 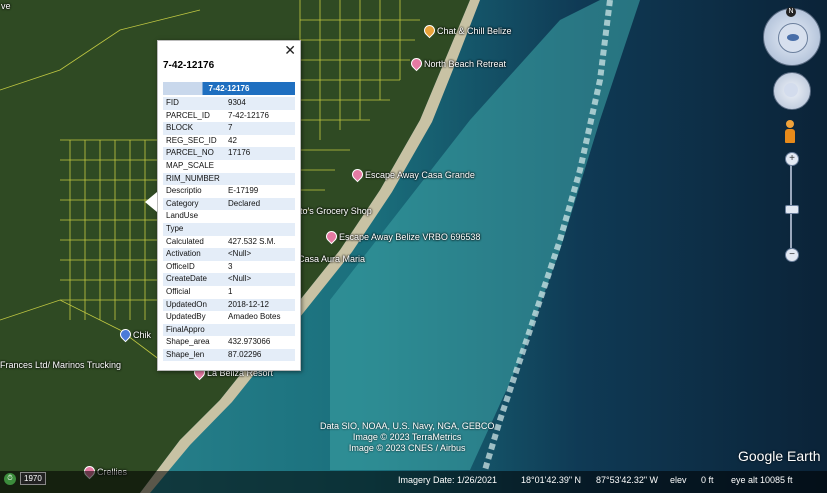 I want to click on longitude-readout: 87°53'42.32" W, so click(x=627, y=480).